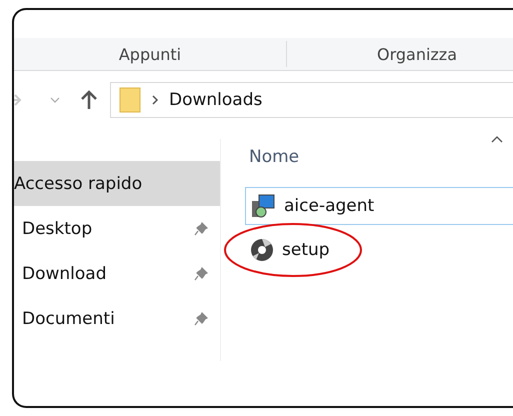  What do you see at coordinates (379, 206) in the screenshot?
I see `file-item: aice-agent` at bounding box center [379, 206].